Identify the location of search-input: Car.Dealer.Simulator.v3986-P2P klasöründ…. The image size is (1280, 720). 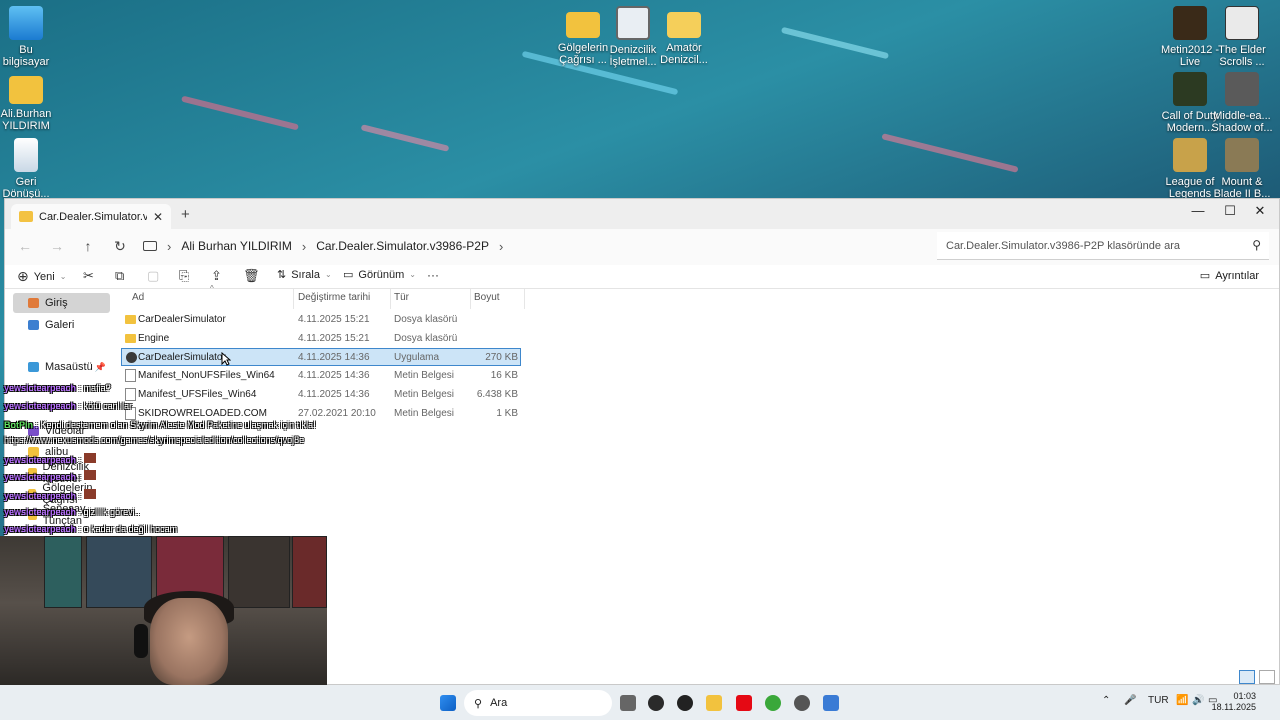
(1103, 246).